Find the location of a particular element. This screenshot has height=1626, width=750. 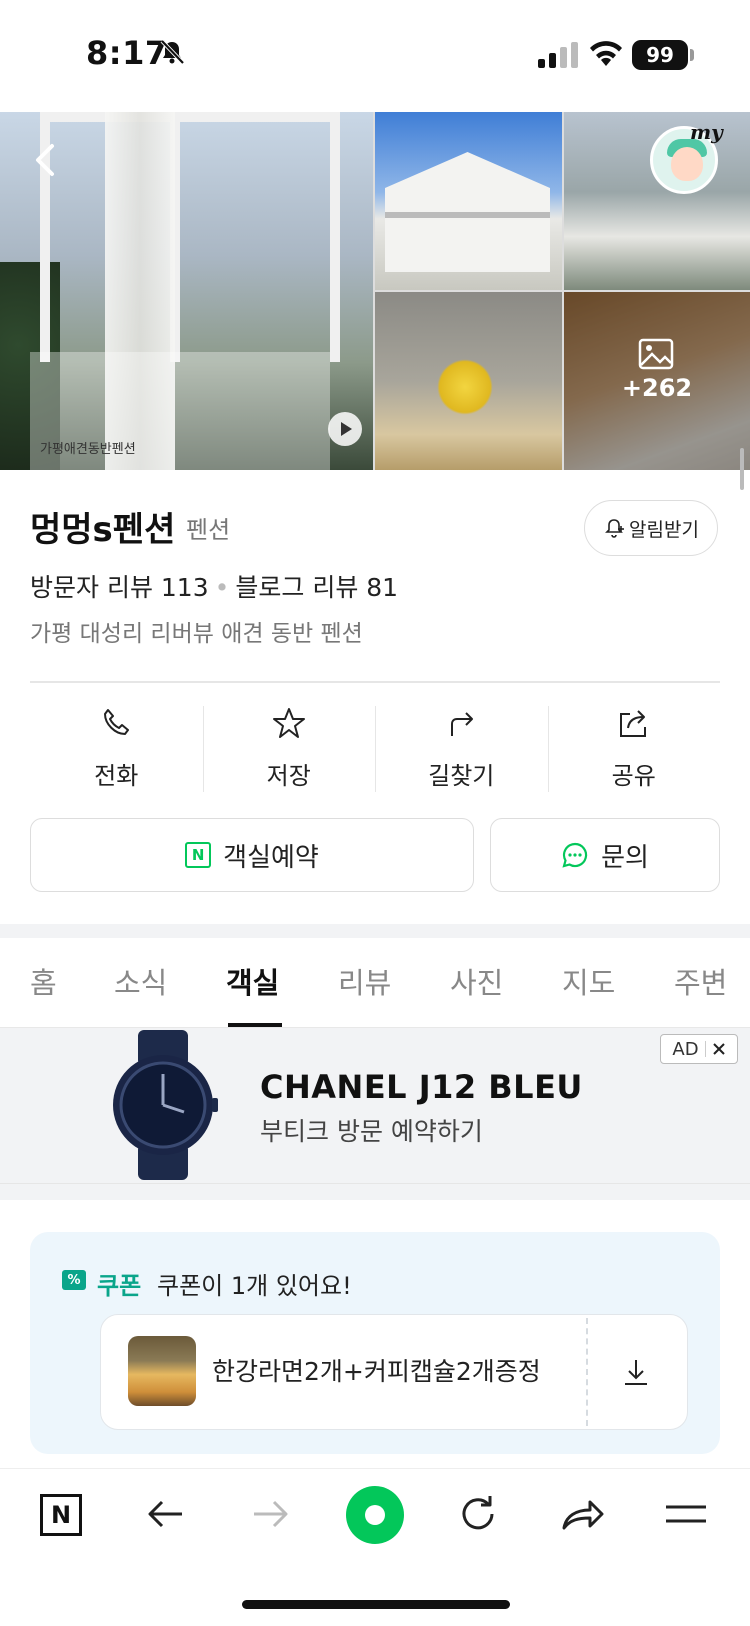

alarm-button: 알림받기 is located at coordinates (651, 528).